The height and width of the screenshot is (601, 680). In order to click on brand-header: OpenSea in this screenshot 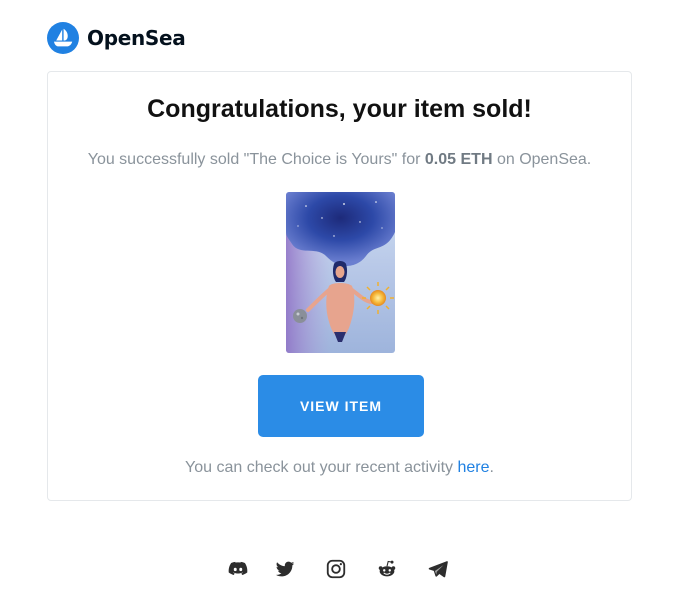, I will do `click(116, 38)`.